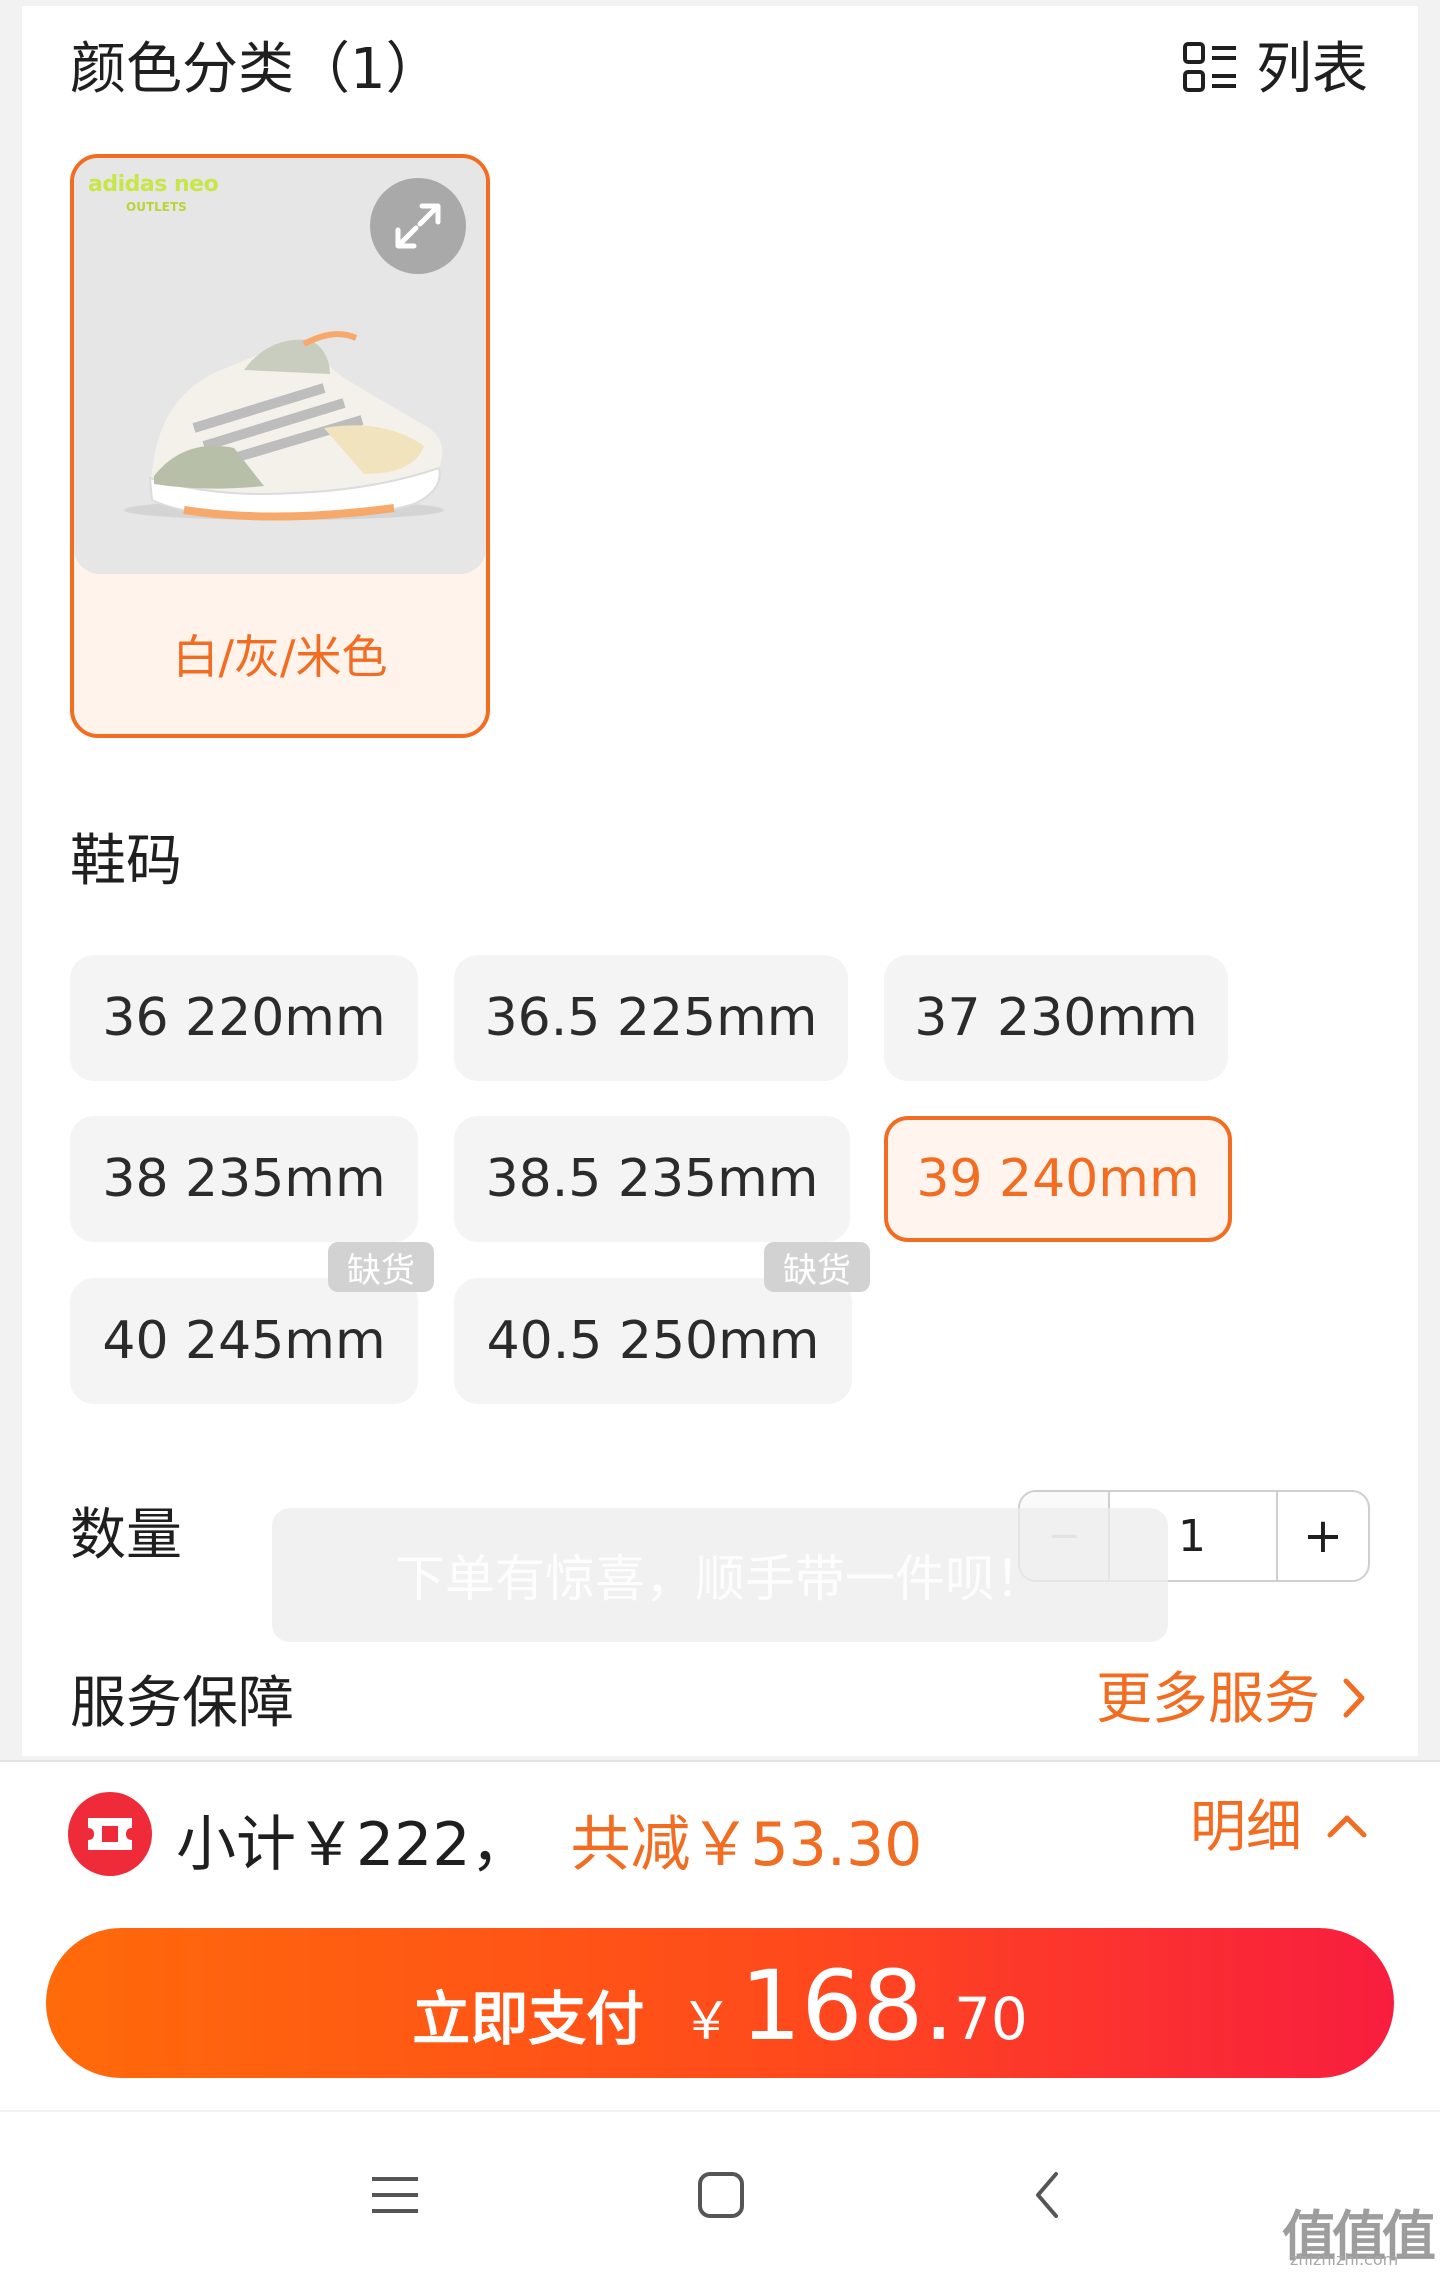 The image size is (1440, 2277). Describe the element at coordinates (652, 1179) in the screenshot. I see `size-option-38-5: 38.5 235mm` at that location.